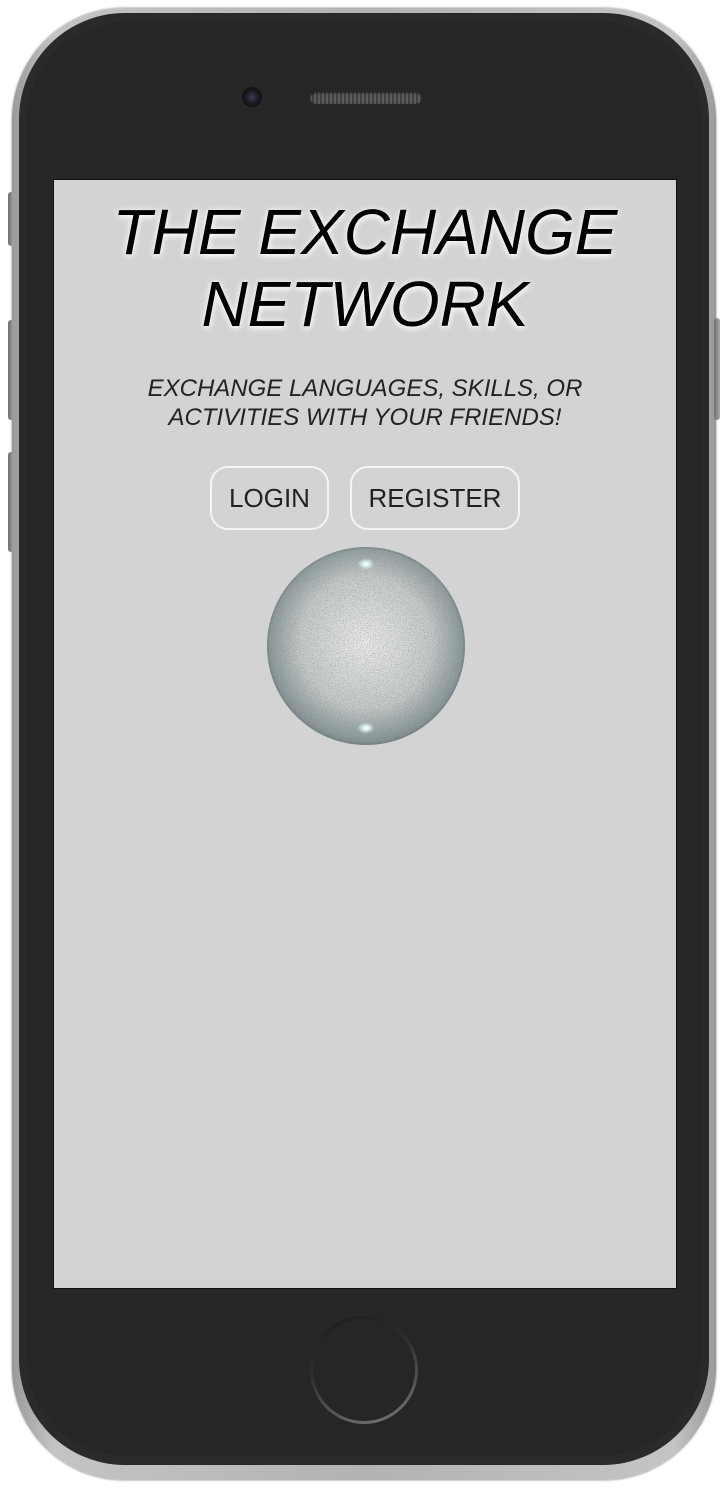  I want to click on power-button, so click(717, 369).